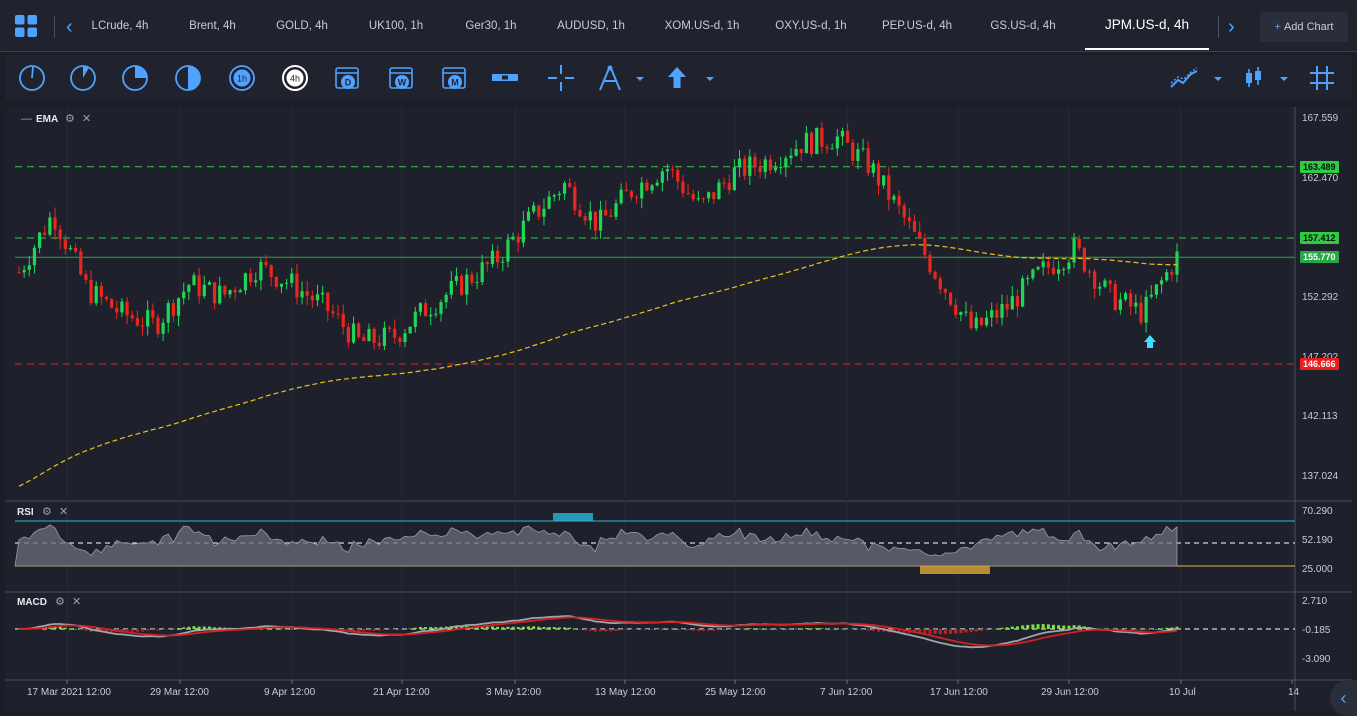 This screenshot has height=716, width=1357. Describe the element at coordinates (1277, 27) in the screenshot. I see `plus-icon: +` at that location.